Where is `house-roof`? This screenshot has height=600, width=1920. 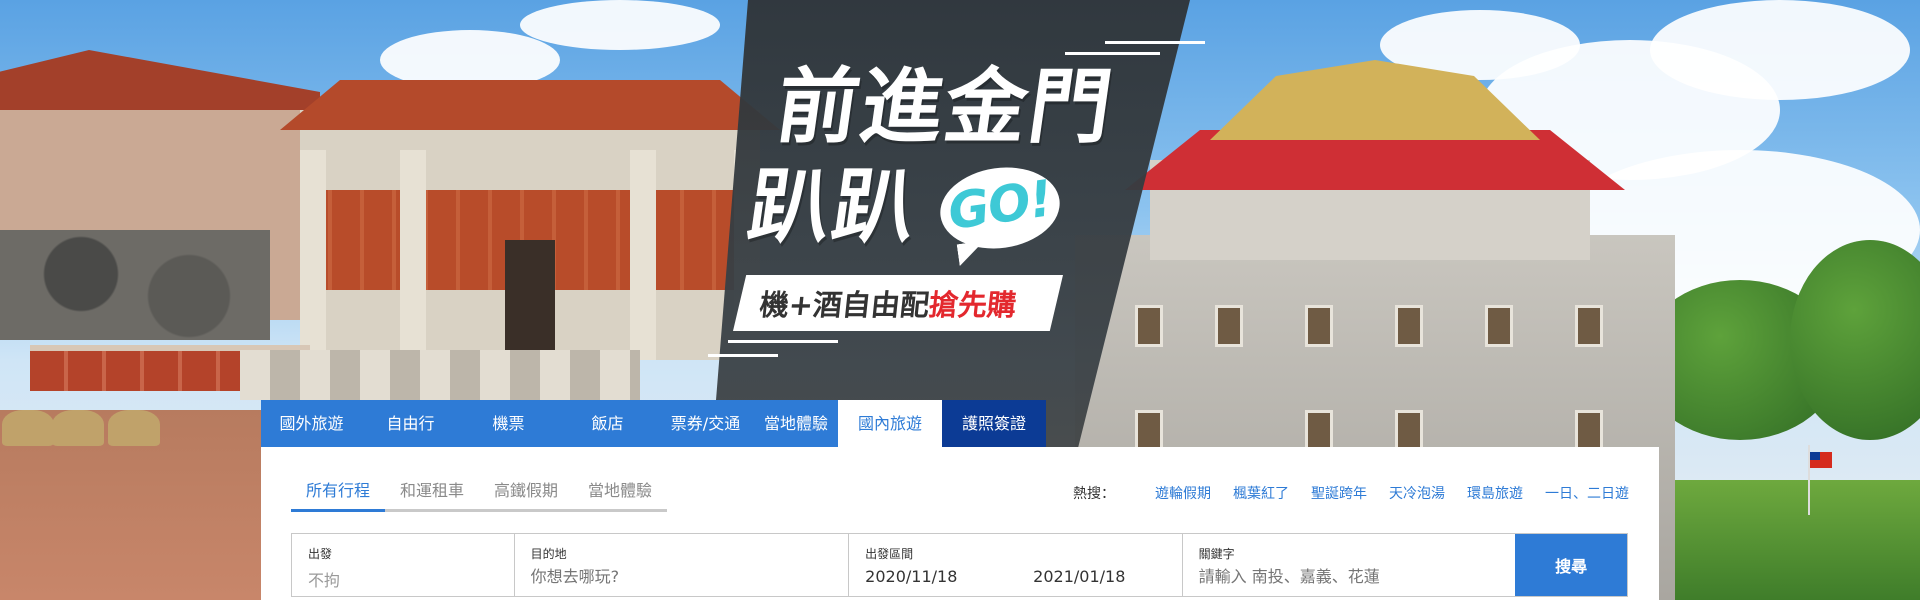
house-roof is located at coordinates (530, 105).